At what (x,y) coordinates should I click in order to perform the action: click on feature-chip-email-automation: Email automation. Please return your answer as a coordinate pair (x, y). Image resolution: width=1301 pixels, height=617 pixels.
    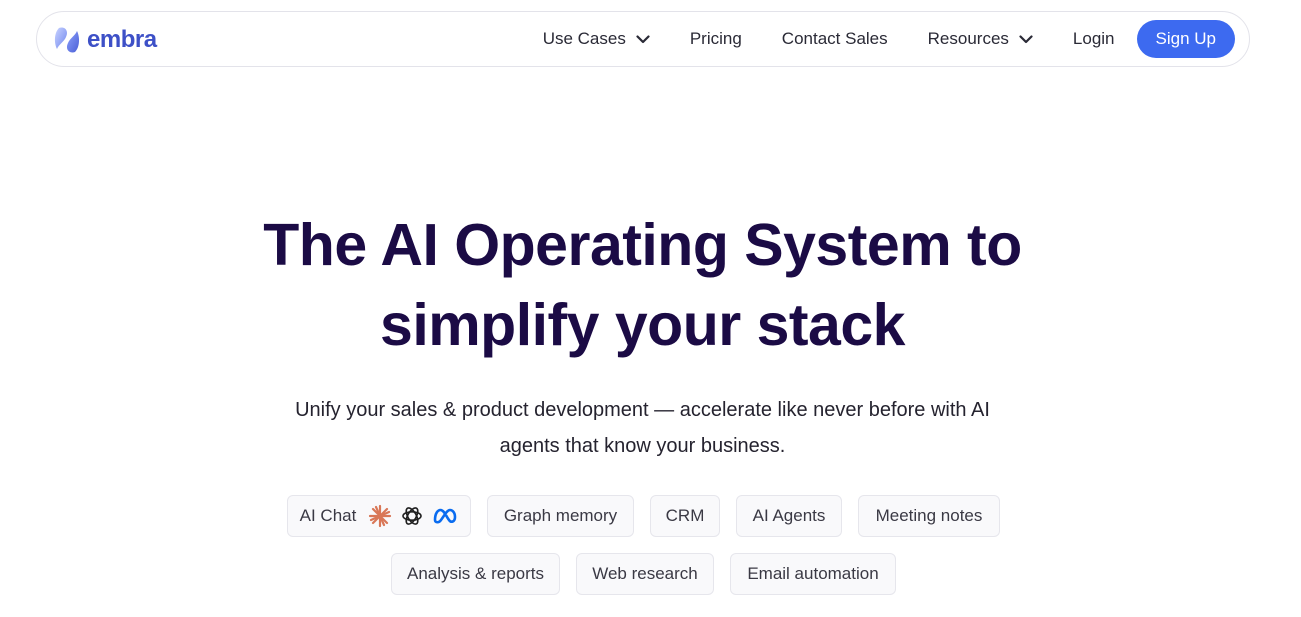
    Looking at the image, I should click on (813, 574).